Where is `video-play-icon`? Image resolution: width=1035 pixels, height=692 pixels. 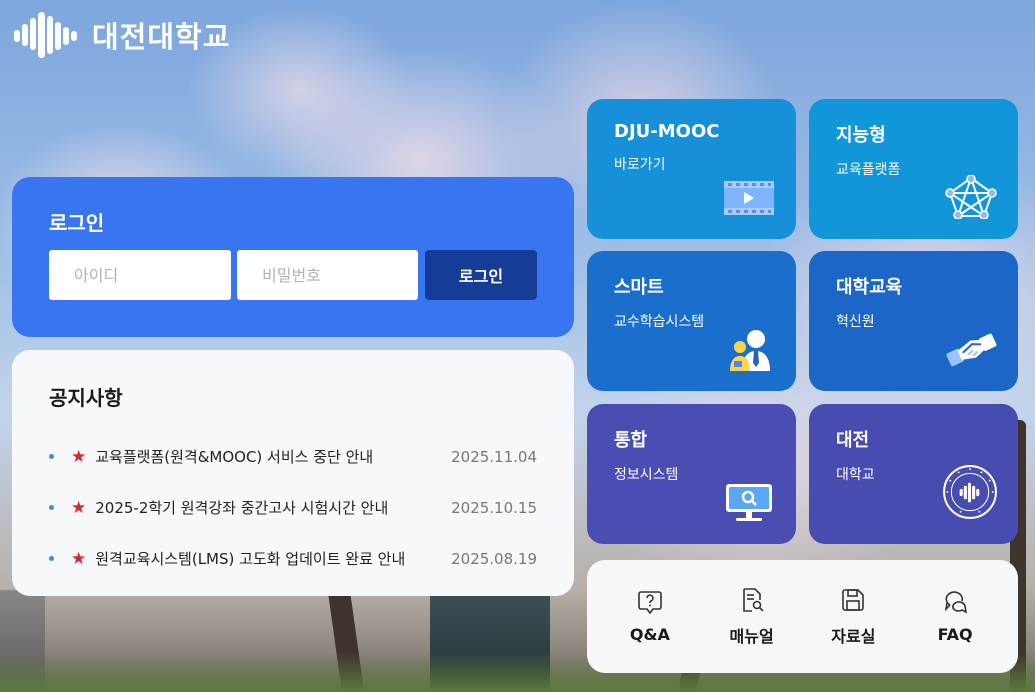 video-play-icon is located at coordinates (749, 198).